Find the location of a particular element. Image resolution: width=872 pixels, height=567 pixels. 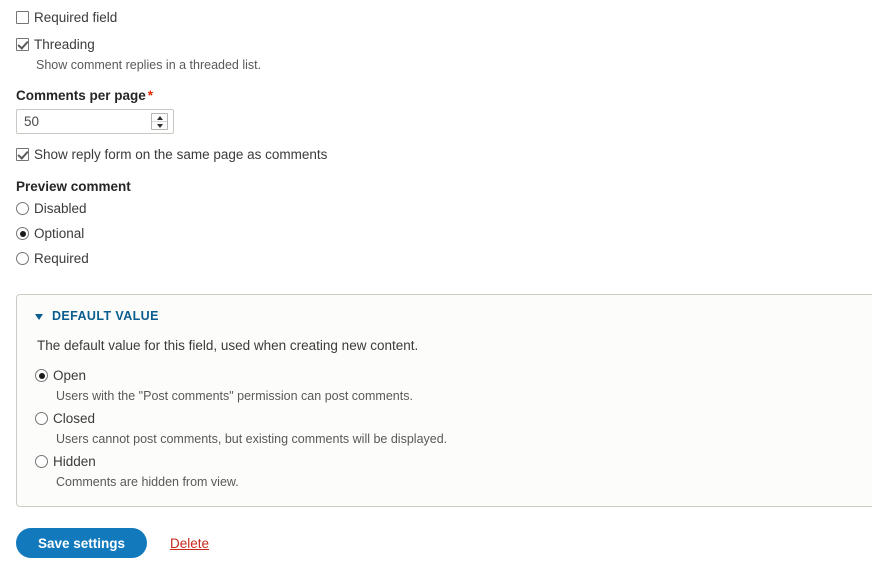

form-actions: Save settings Delete is located at coordinates (112, 543).